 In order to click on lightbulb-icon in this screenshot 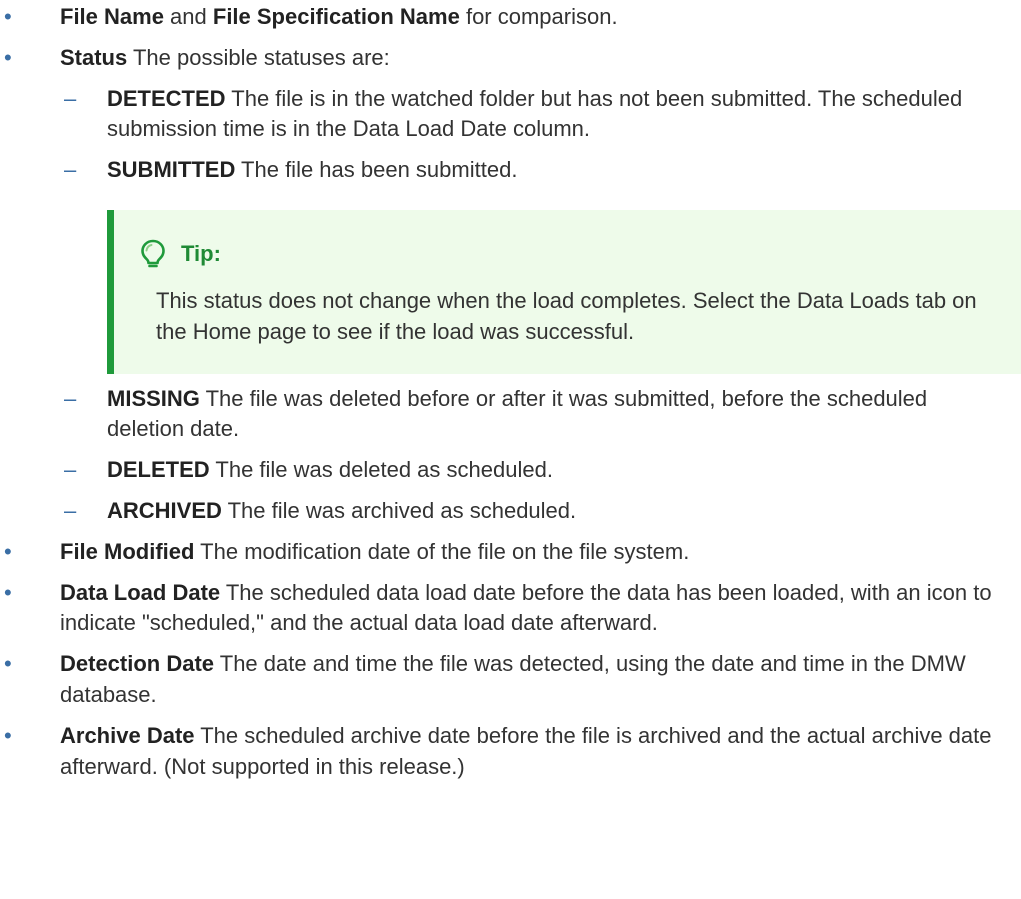, I will do `click(153, 254)`.